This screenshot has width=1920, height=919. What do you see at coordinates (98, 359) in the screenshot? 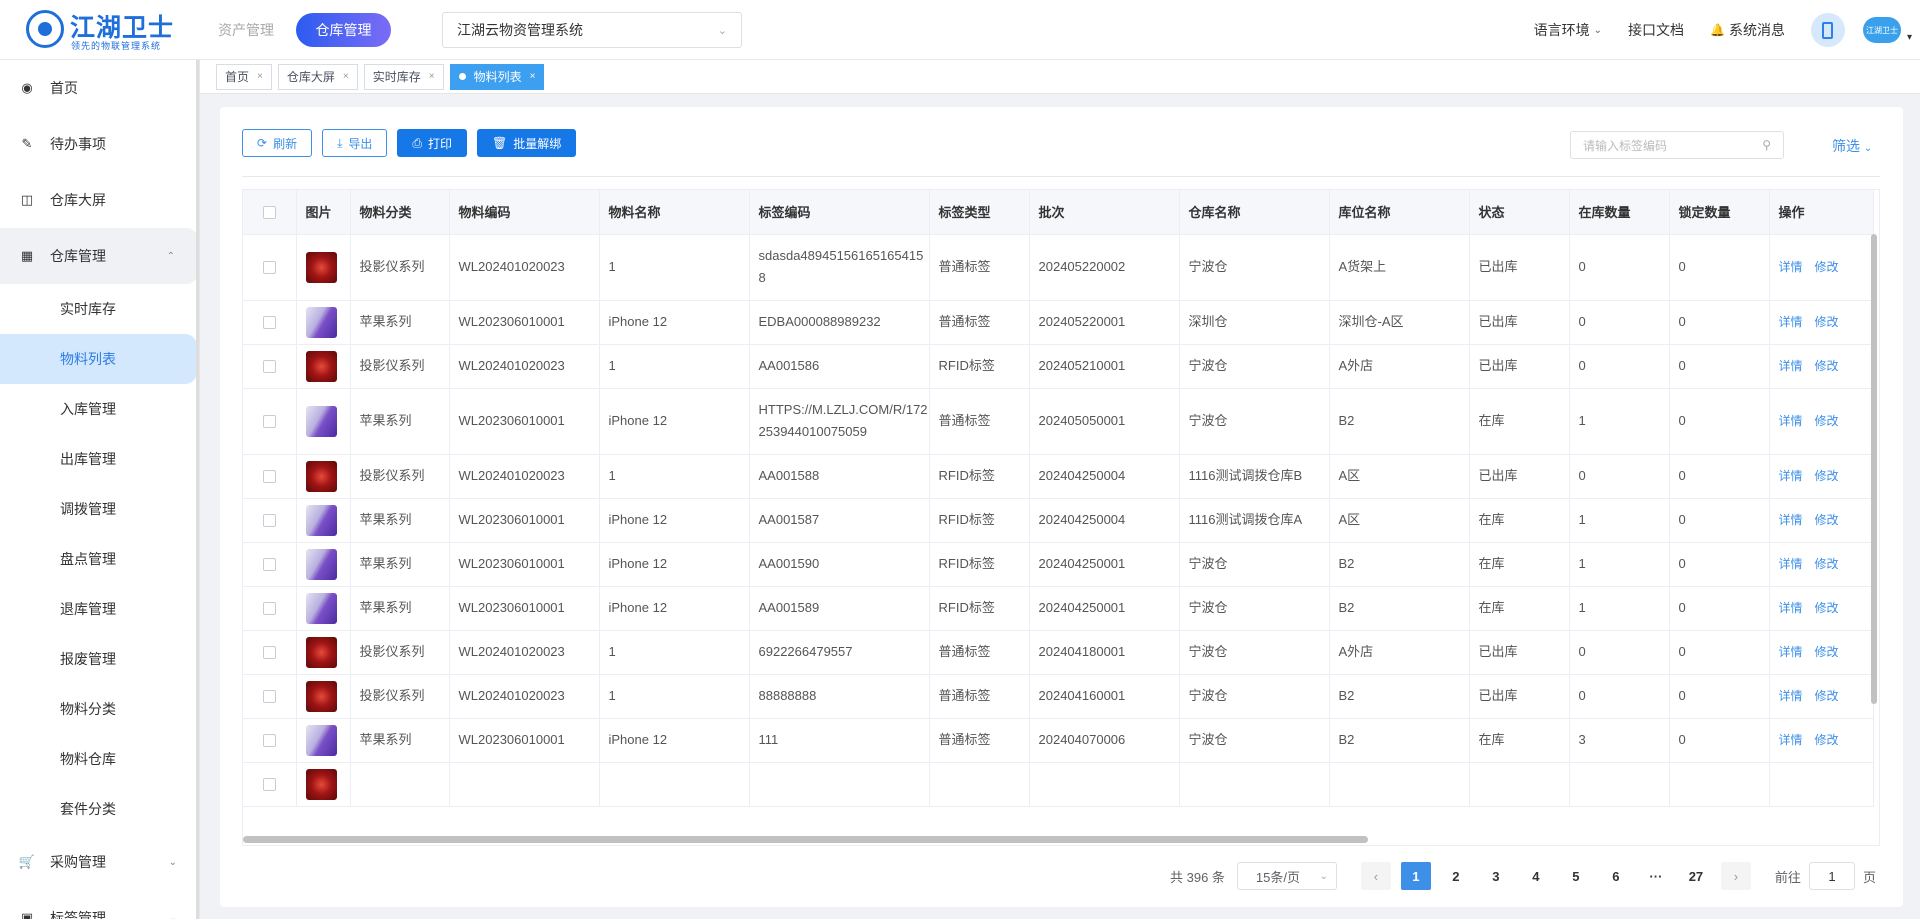
I see `sidebar-subitem-material-list: 物料列表` at bounding box center [98, 359].